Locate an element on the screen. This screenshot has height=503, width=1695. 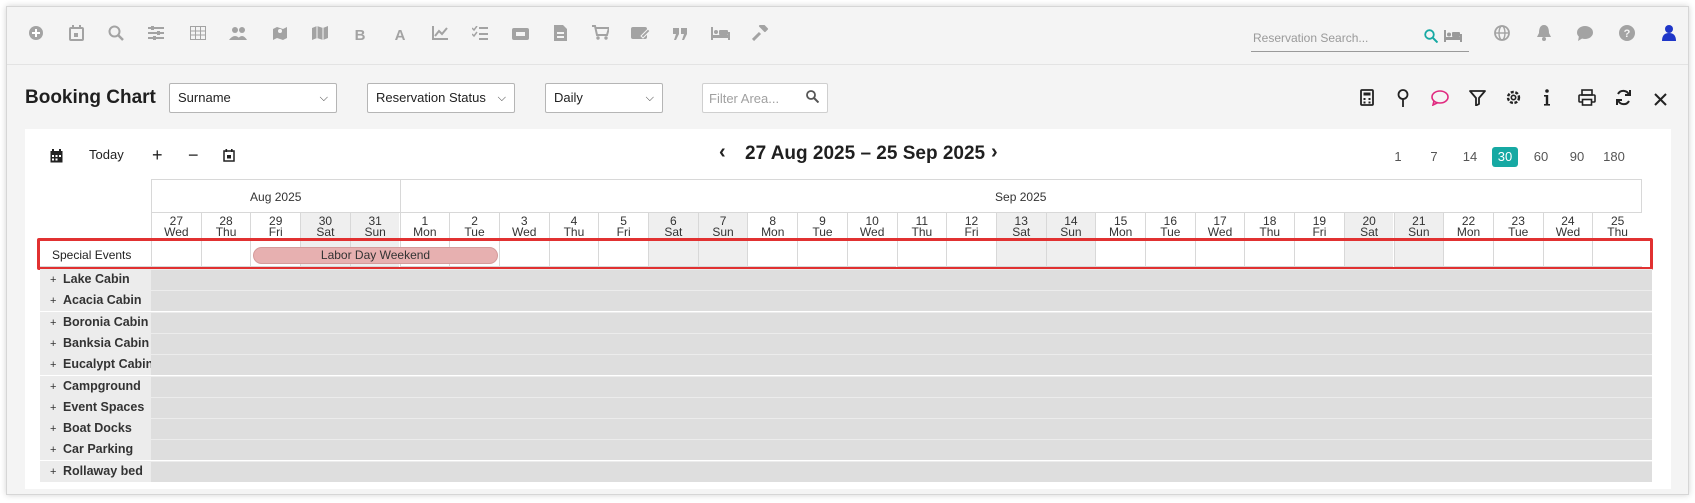
date-picker-icon is located at coordinates (229, 155).